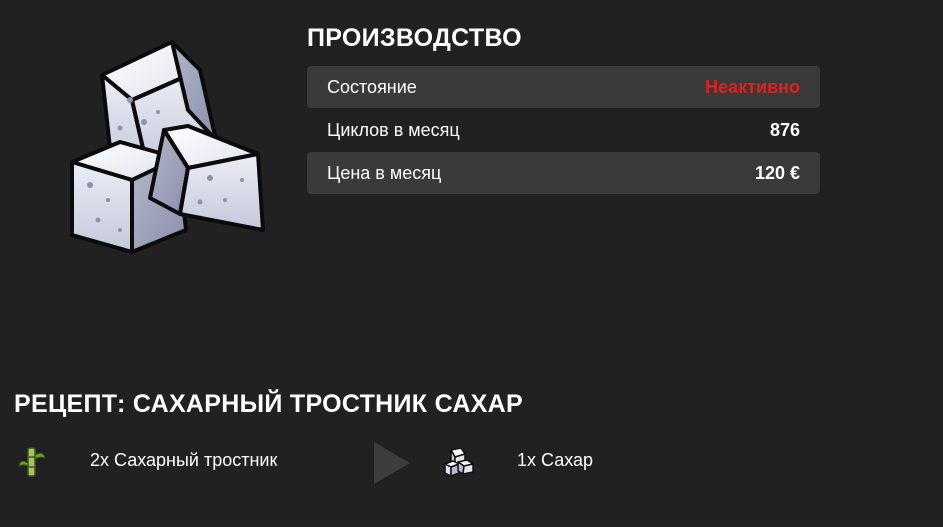 This screenshot has width=943, height=527. I want to click on recipe-row: 2x Сахарный тростник 1x Сахар, so click(471, 462).